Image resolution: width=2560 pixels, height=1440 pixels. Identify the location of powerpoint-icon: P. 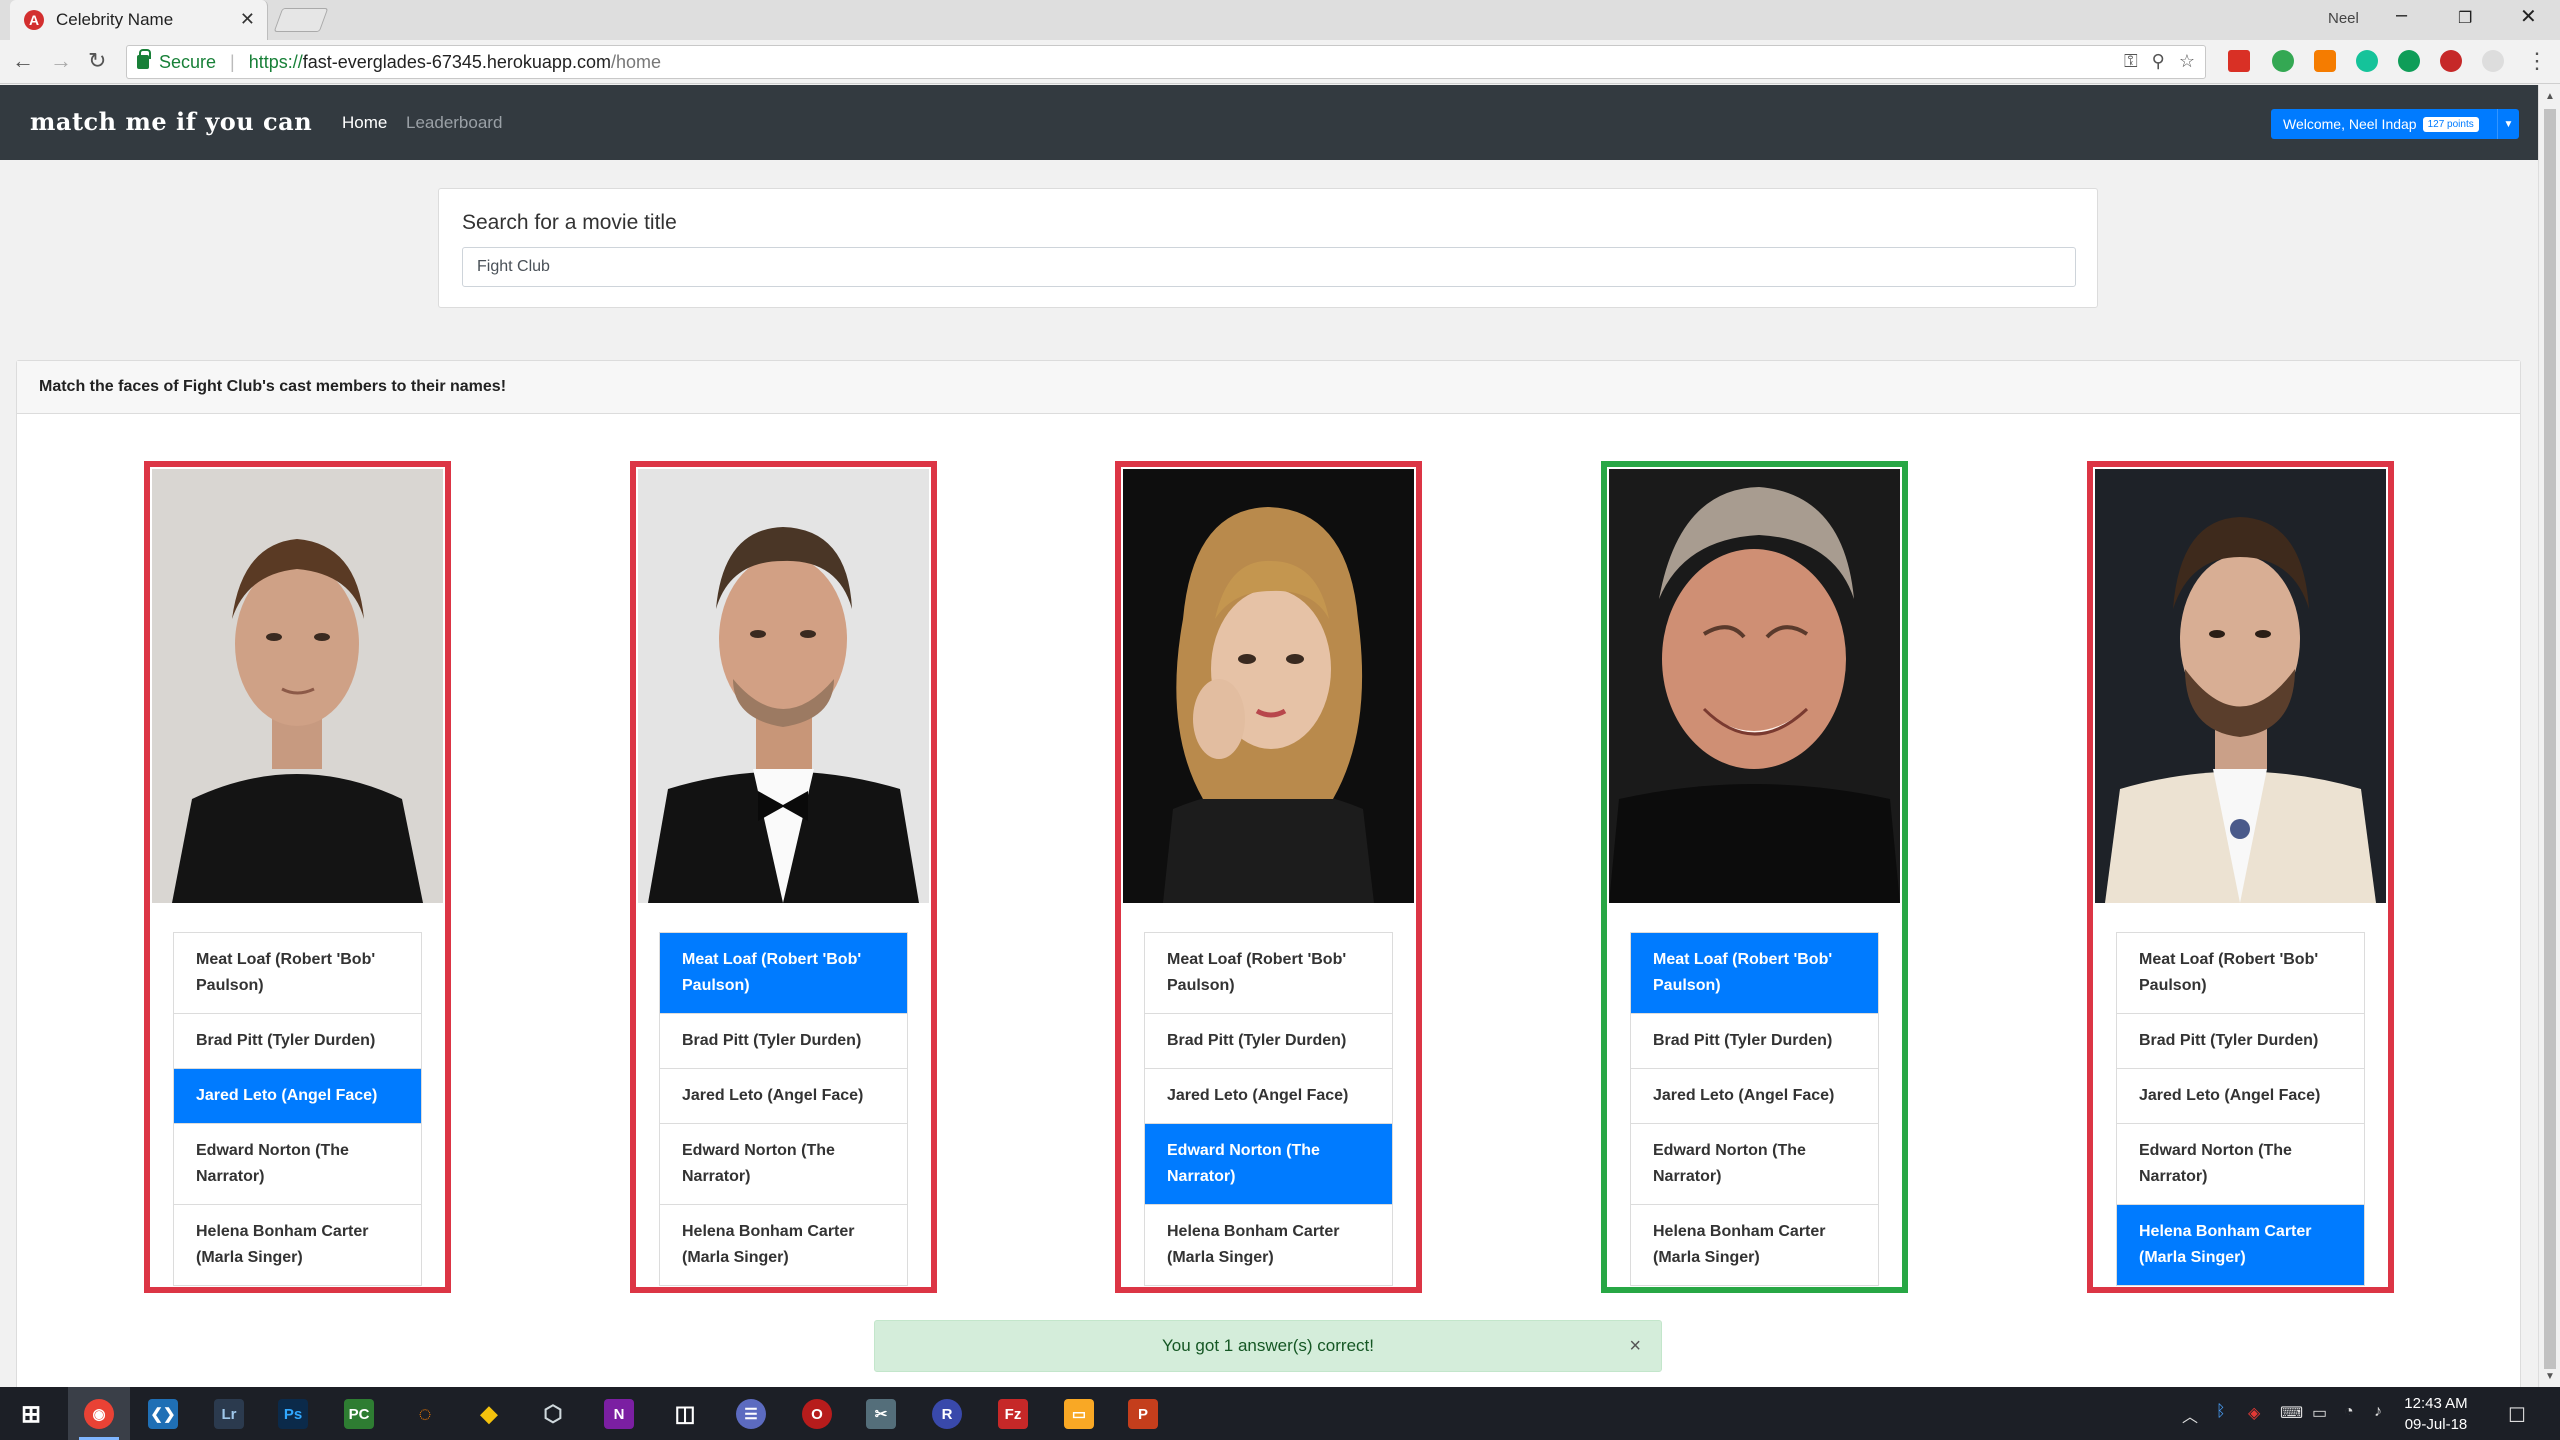
(1143, 1414).